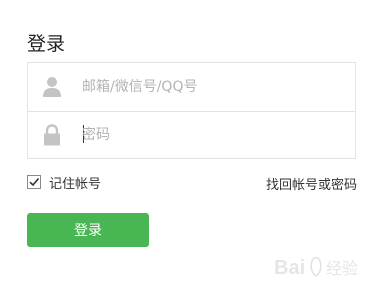  I want to click on remember-label: 记住帐号, so click(75, 184).